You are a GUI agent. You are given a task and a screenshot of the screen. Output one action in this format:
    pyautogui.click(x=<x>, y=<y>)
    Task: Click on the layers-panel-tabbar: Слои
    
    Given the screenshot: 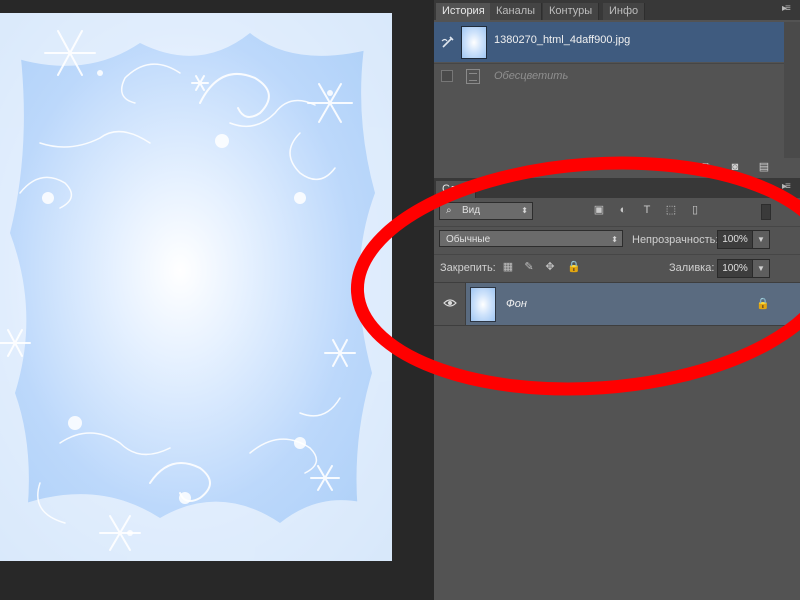 What is the action you would take?
    pyautogui.click(x=617, y=188)
    